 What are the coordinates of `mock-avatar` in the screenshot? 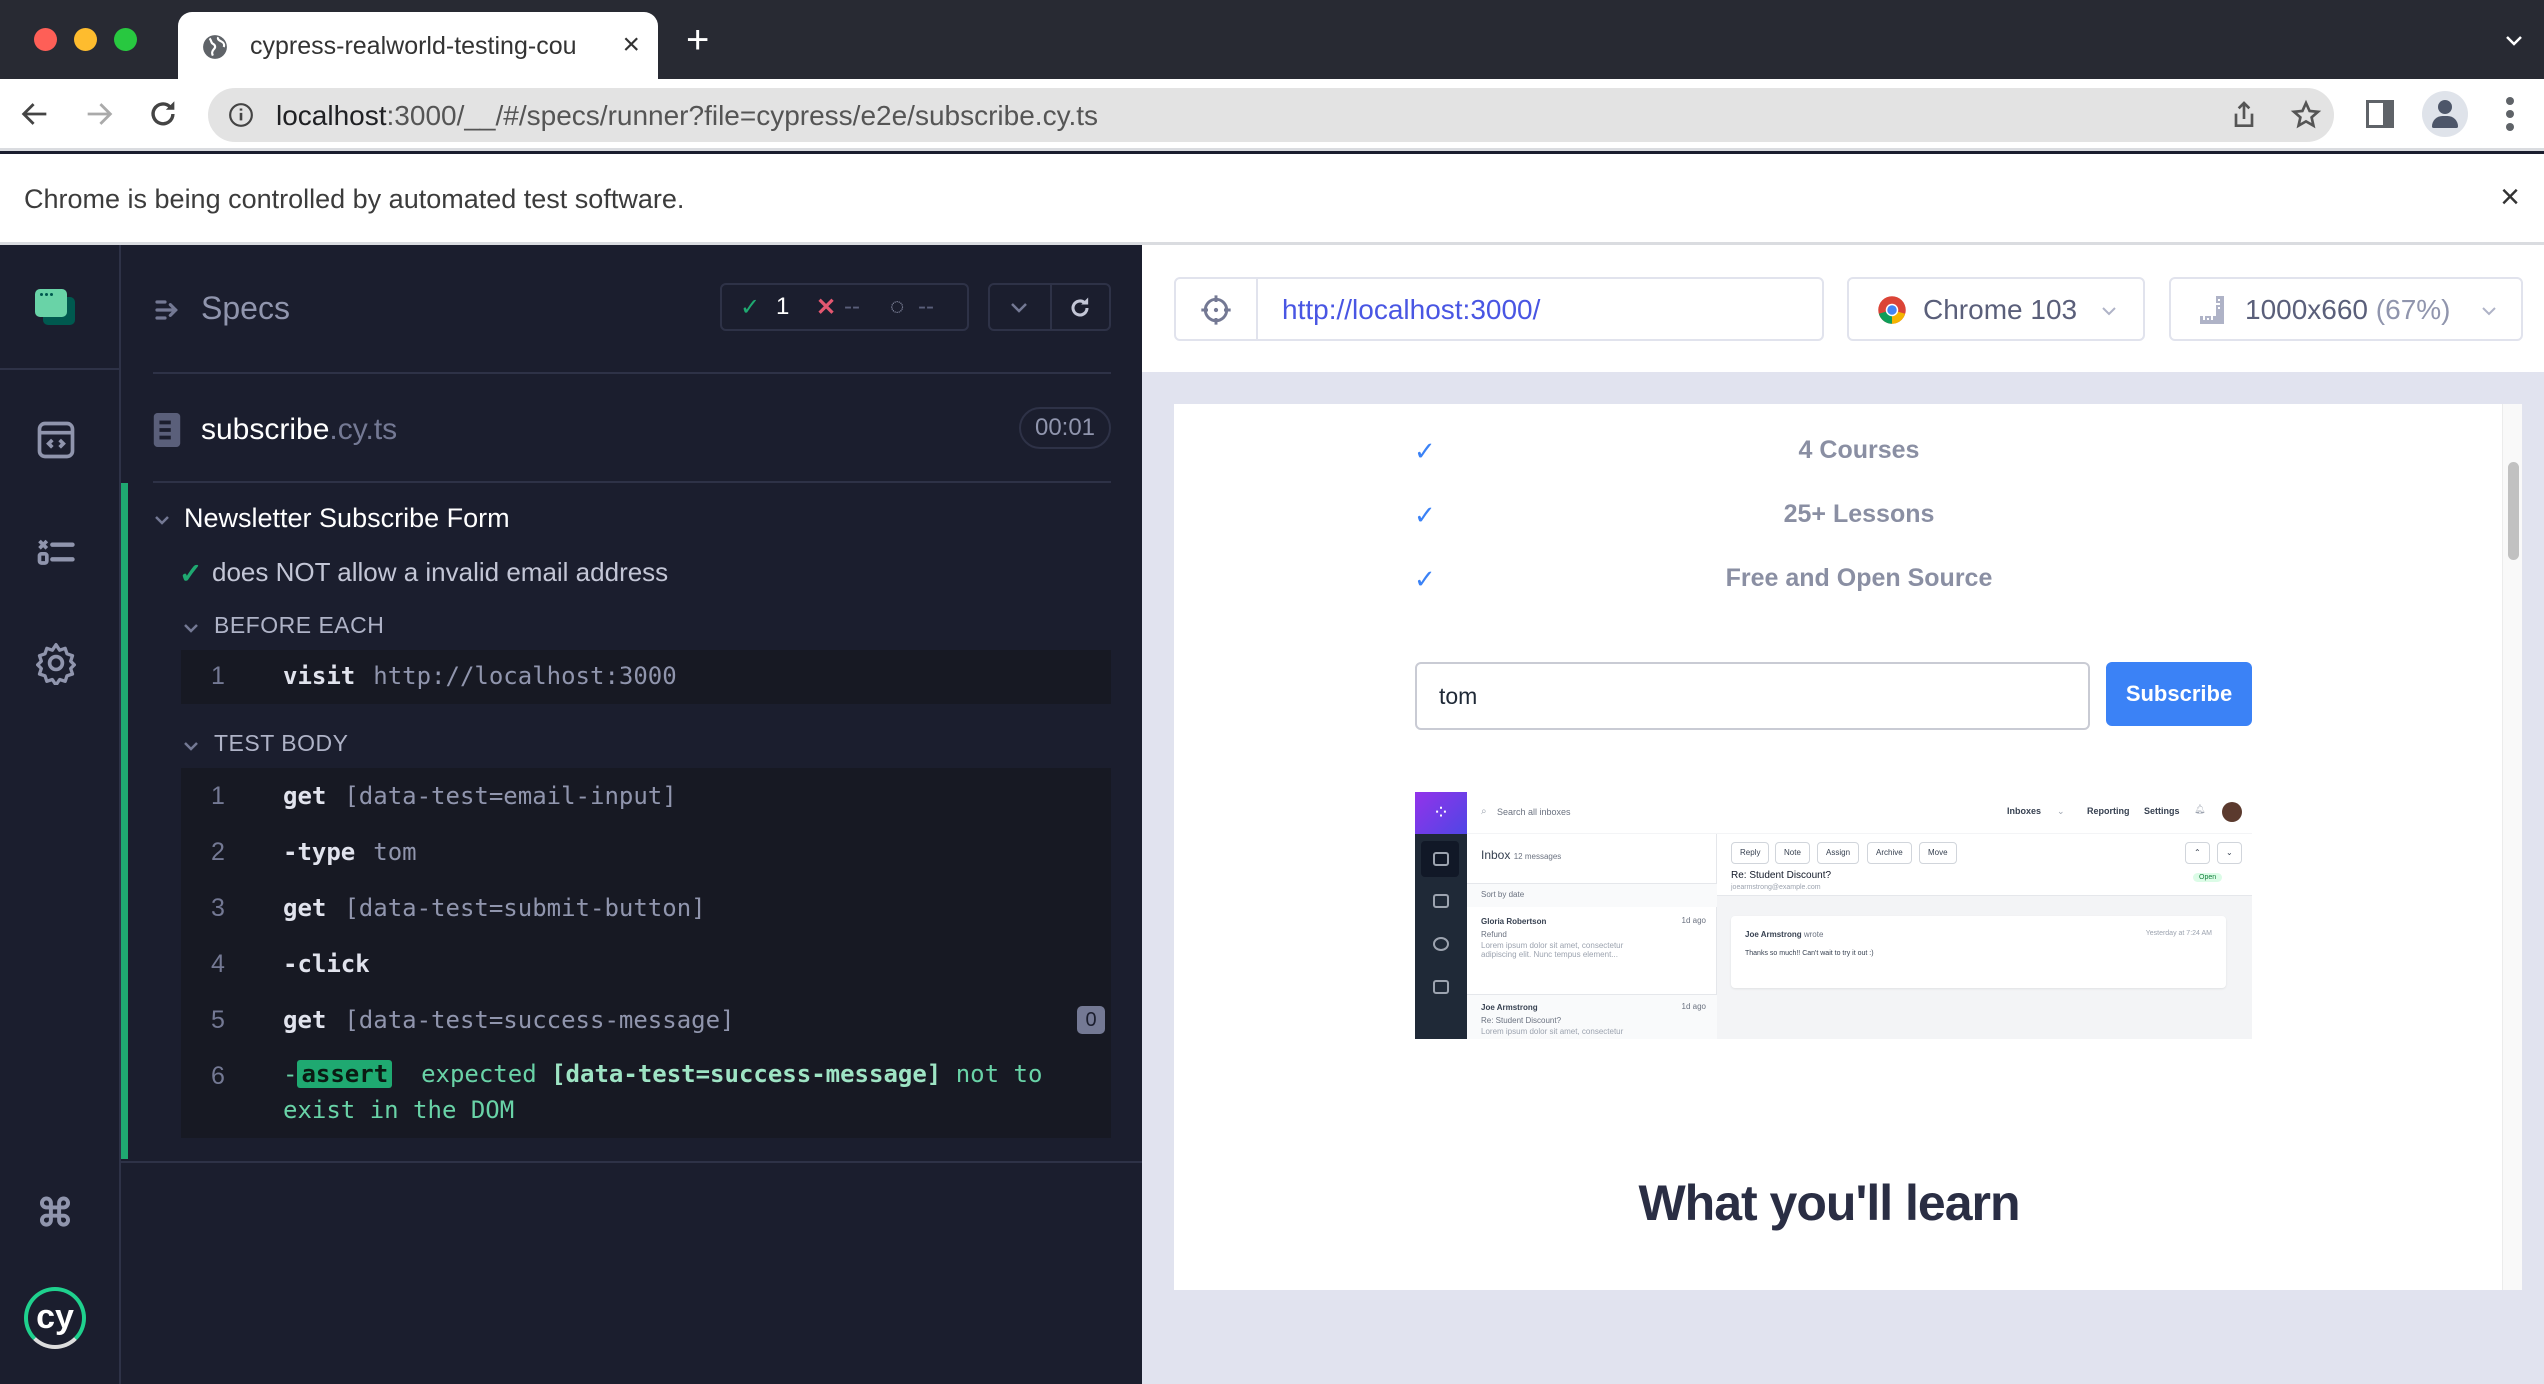 It's located at (2232, 812).